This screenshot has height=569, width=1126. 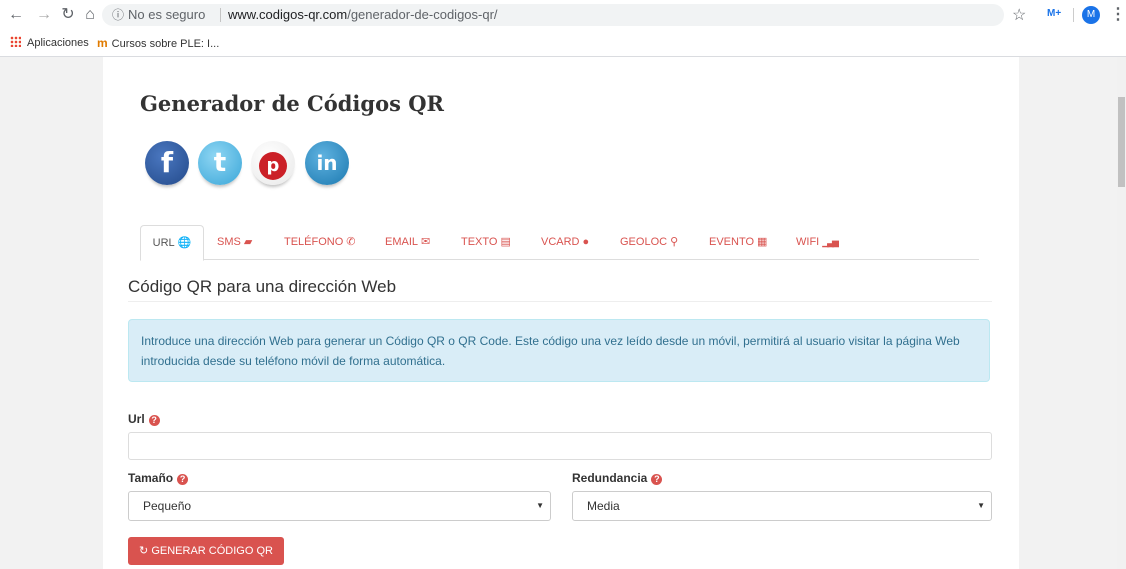 What do you see at coordinates (262, 286) in the screenshot?
I see `section-title: Código QR para una dirección Web` at bounding box center [262, 286].